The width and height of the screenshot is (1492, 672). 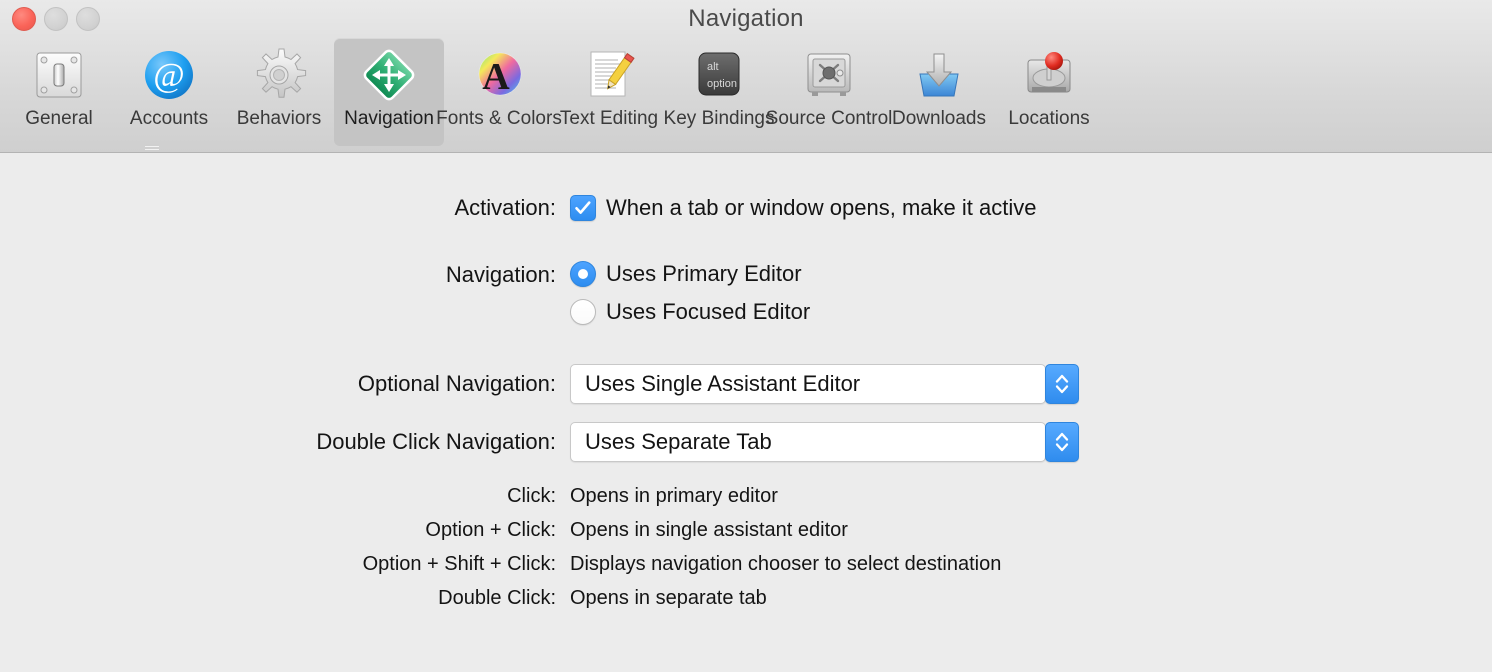 I want to click on toolbar-label-fonts-colors: Fonts & Colors, so click(x=499, y=118).